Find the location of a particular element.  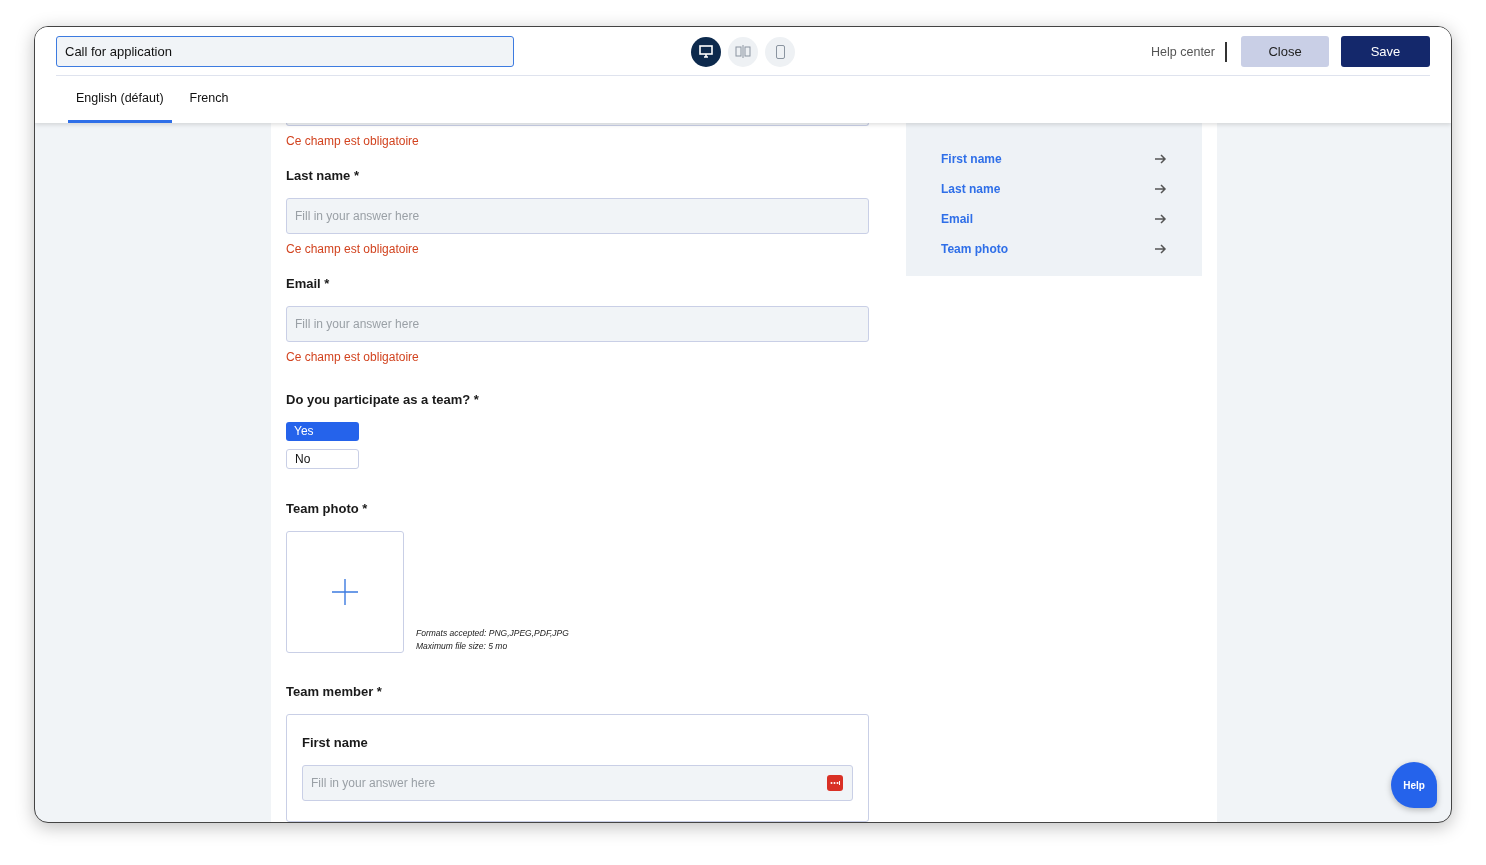

language-tab: English (défaut) is located at coordinates (120, 99).